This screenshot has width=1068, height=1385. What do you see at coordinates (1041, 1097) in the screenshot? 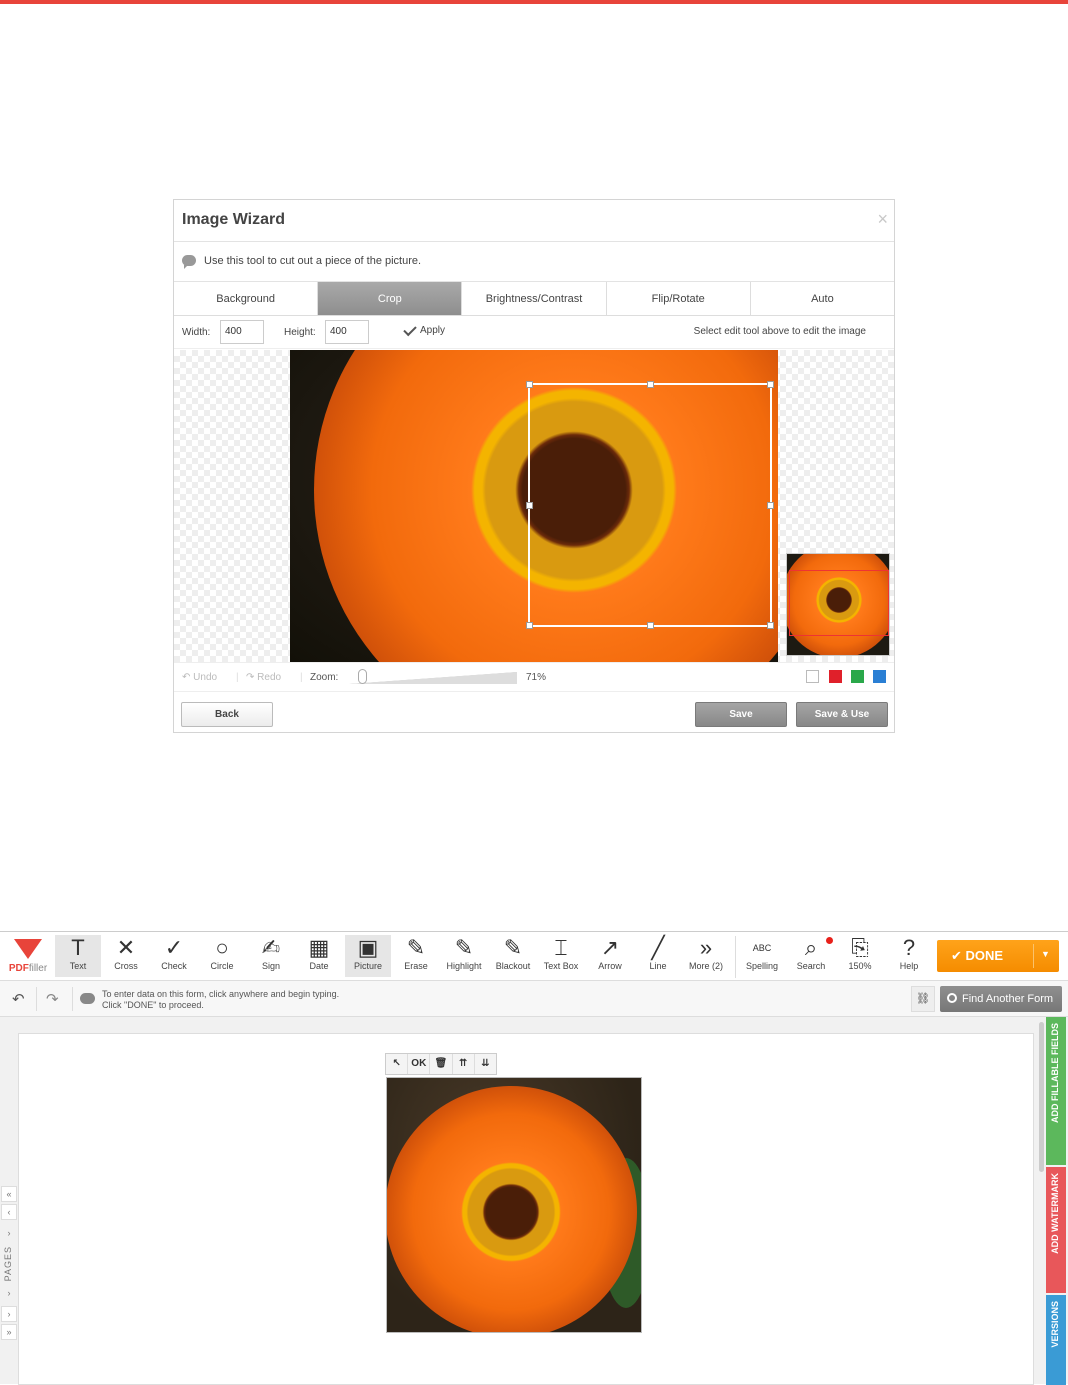
I see `vertical-scrollbar` at bounding box center [1041, 1097].